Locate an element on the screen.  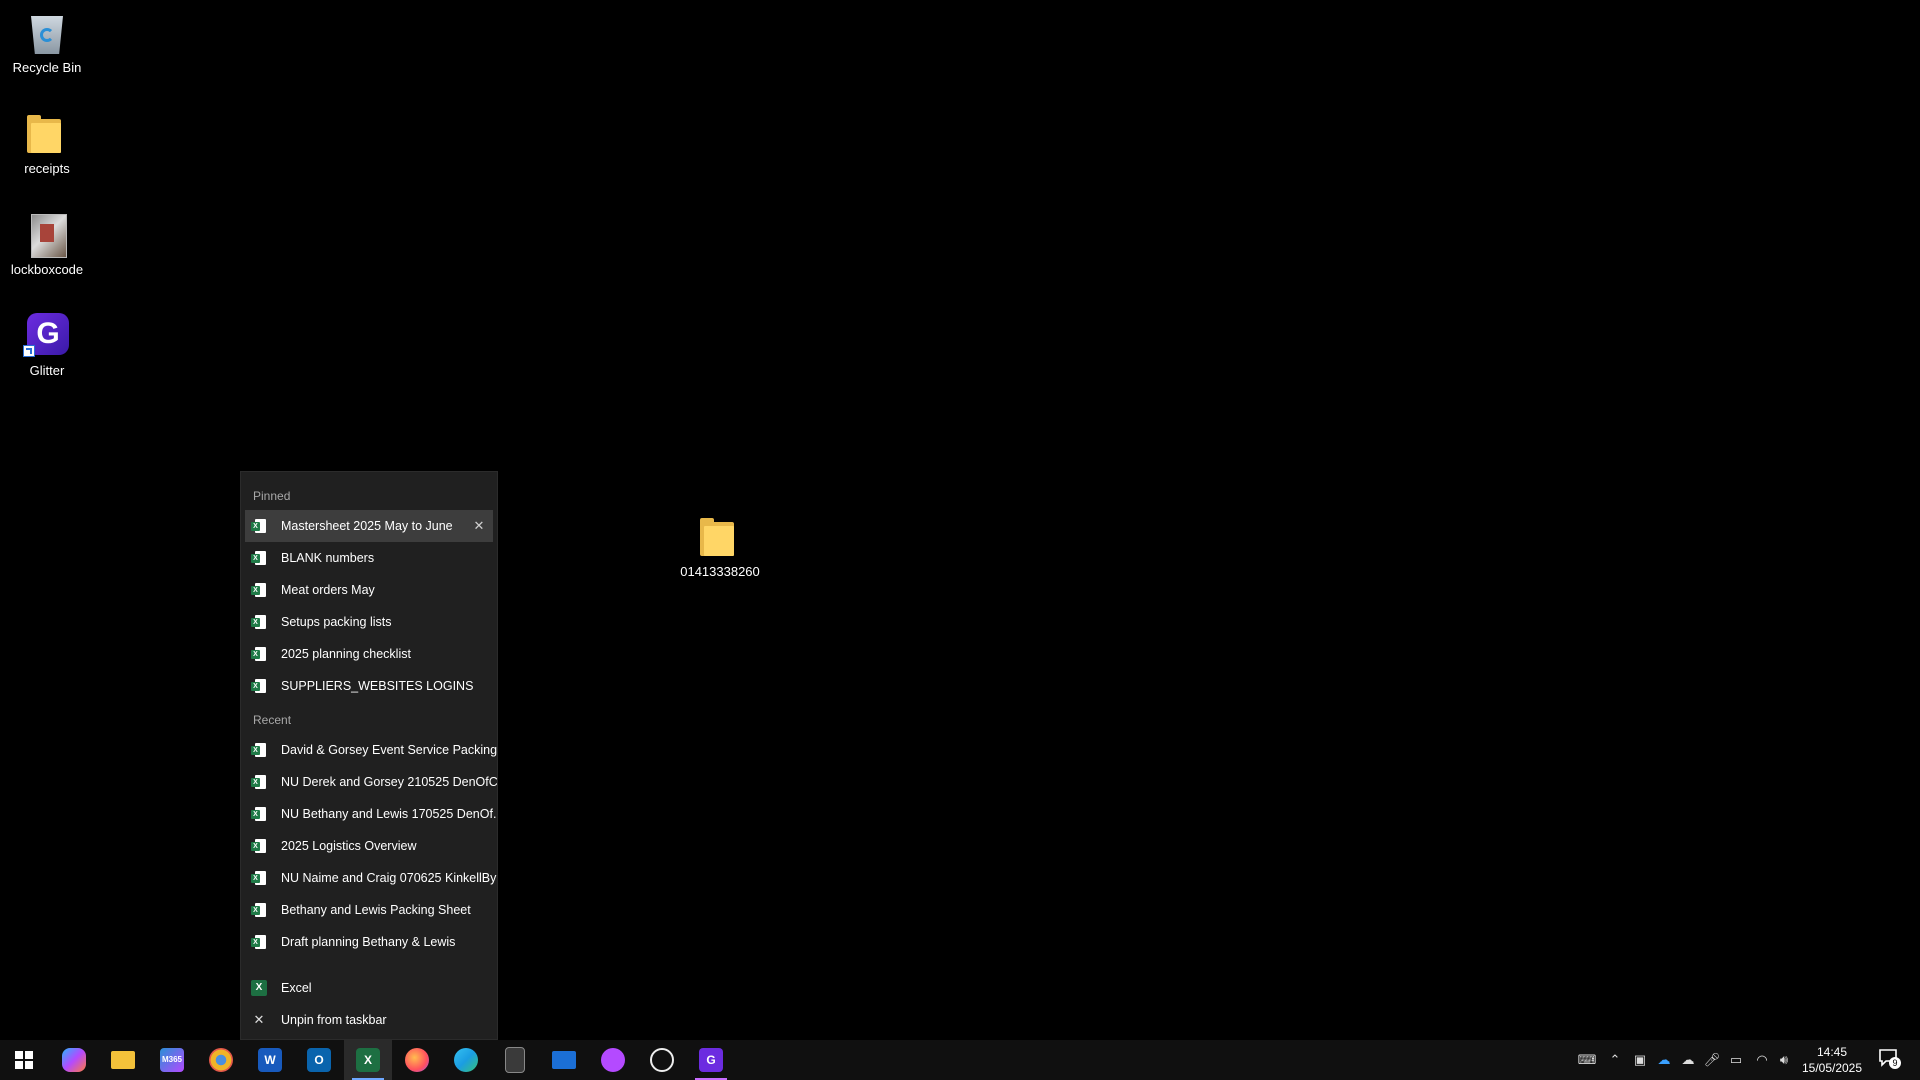
calculator-icon is located at coordinates (515, 1060).